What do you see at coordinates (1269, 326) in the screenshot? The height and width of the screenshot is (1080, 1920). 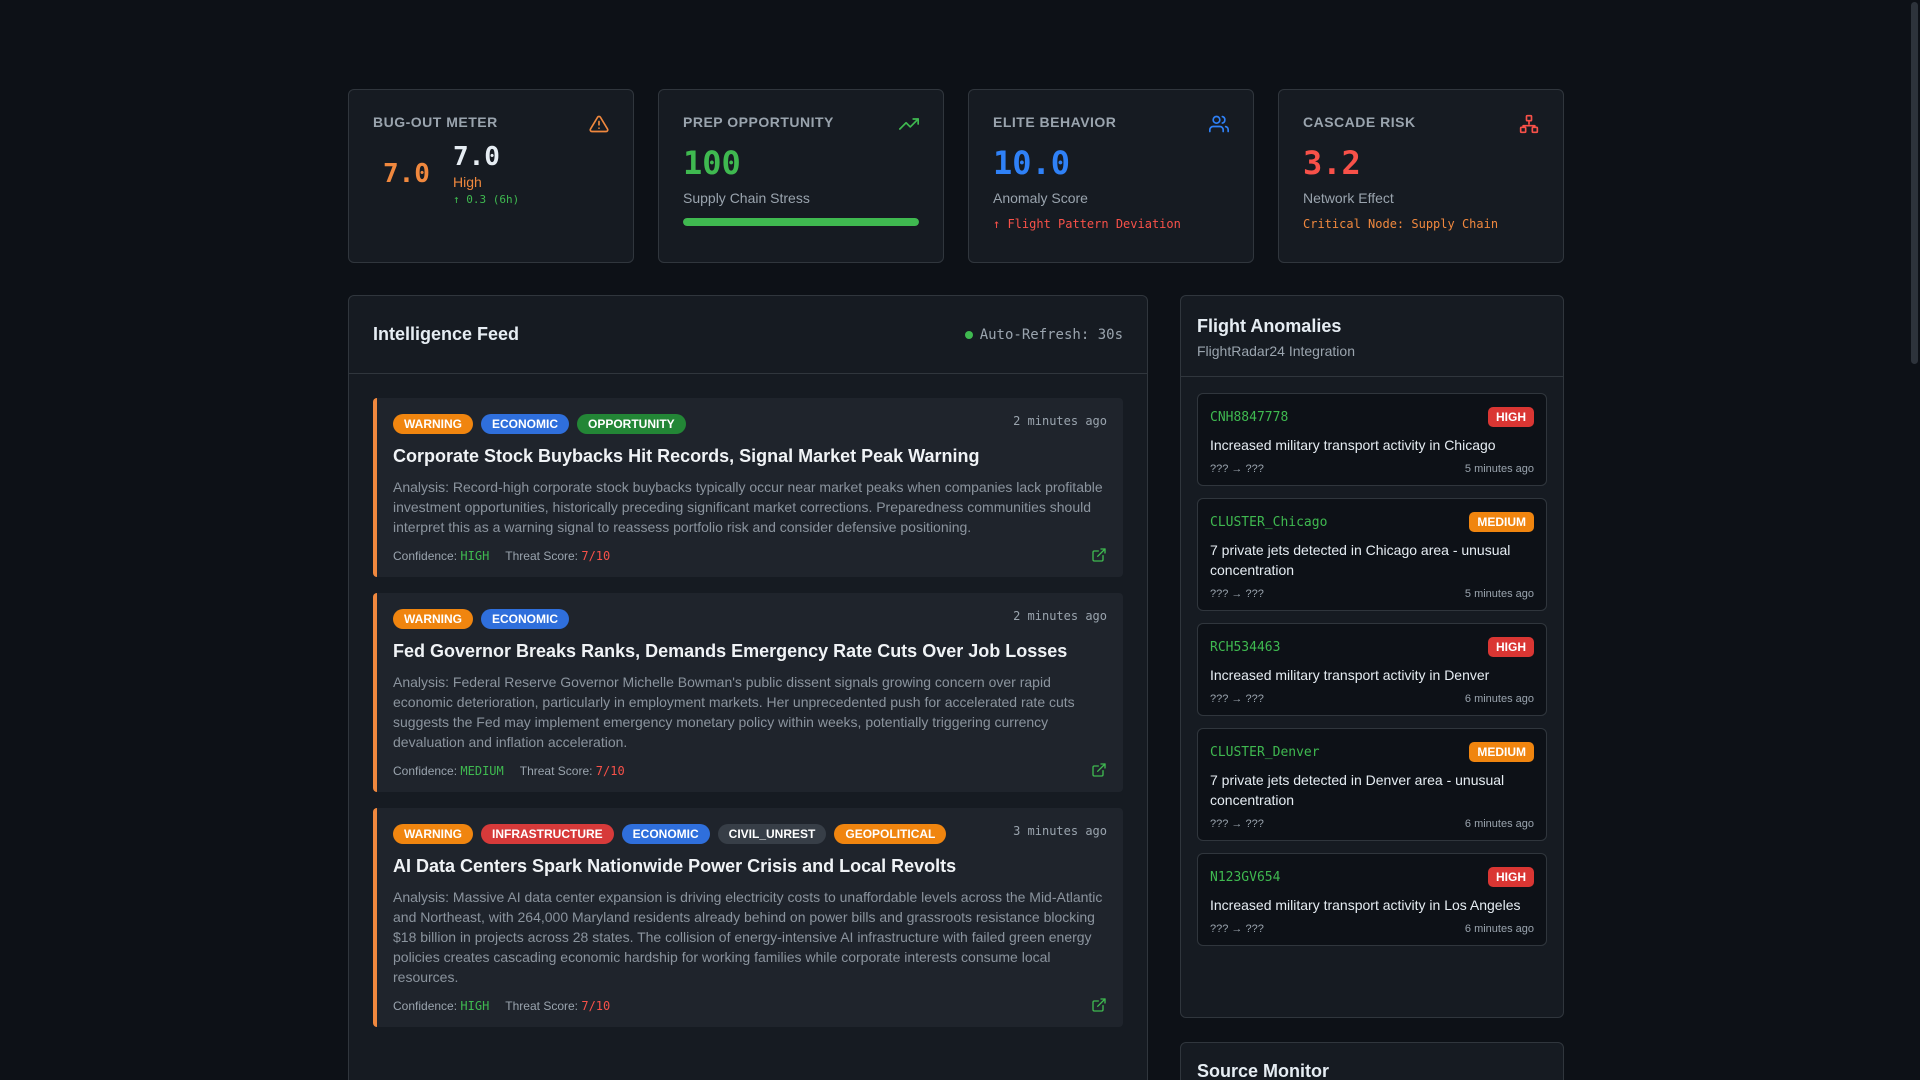 I see `flight-anomalies-title: Flight Anomalies` at bounding box center [1269, 326].